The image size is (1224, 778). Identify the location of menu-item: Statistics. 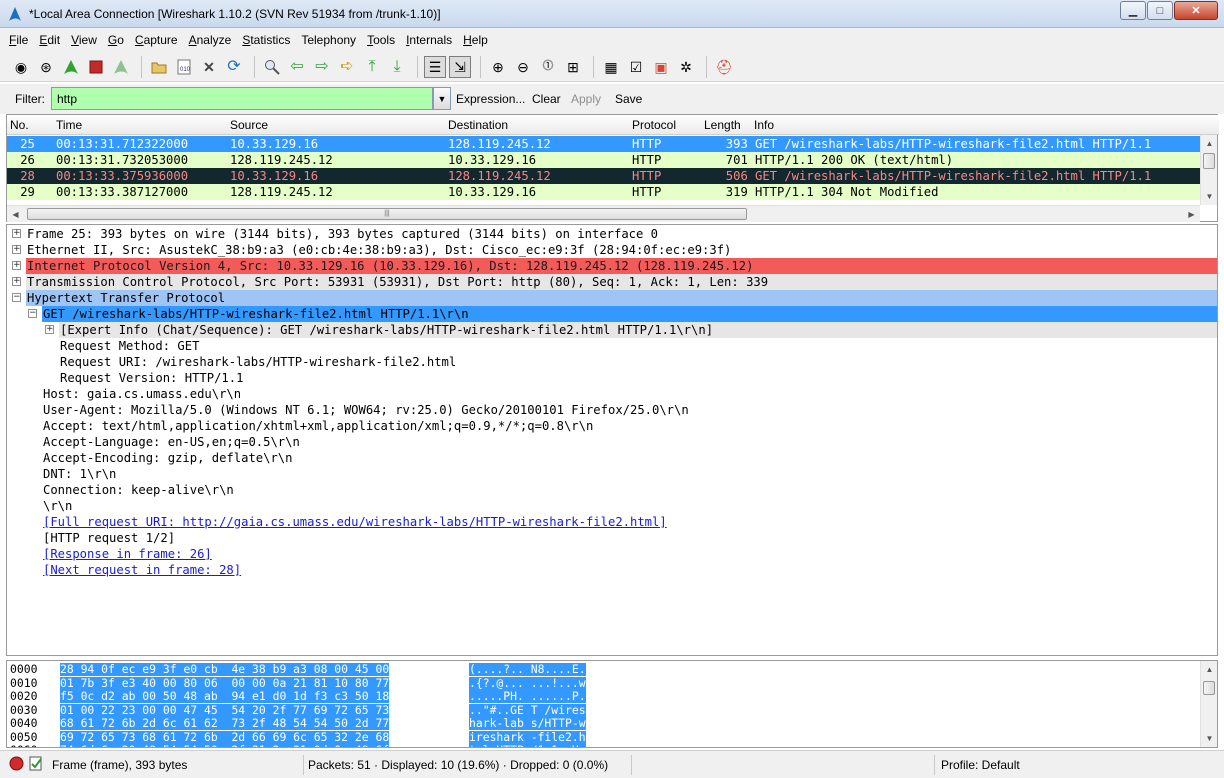
(266, 40).